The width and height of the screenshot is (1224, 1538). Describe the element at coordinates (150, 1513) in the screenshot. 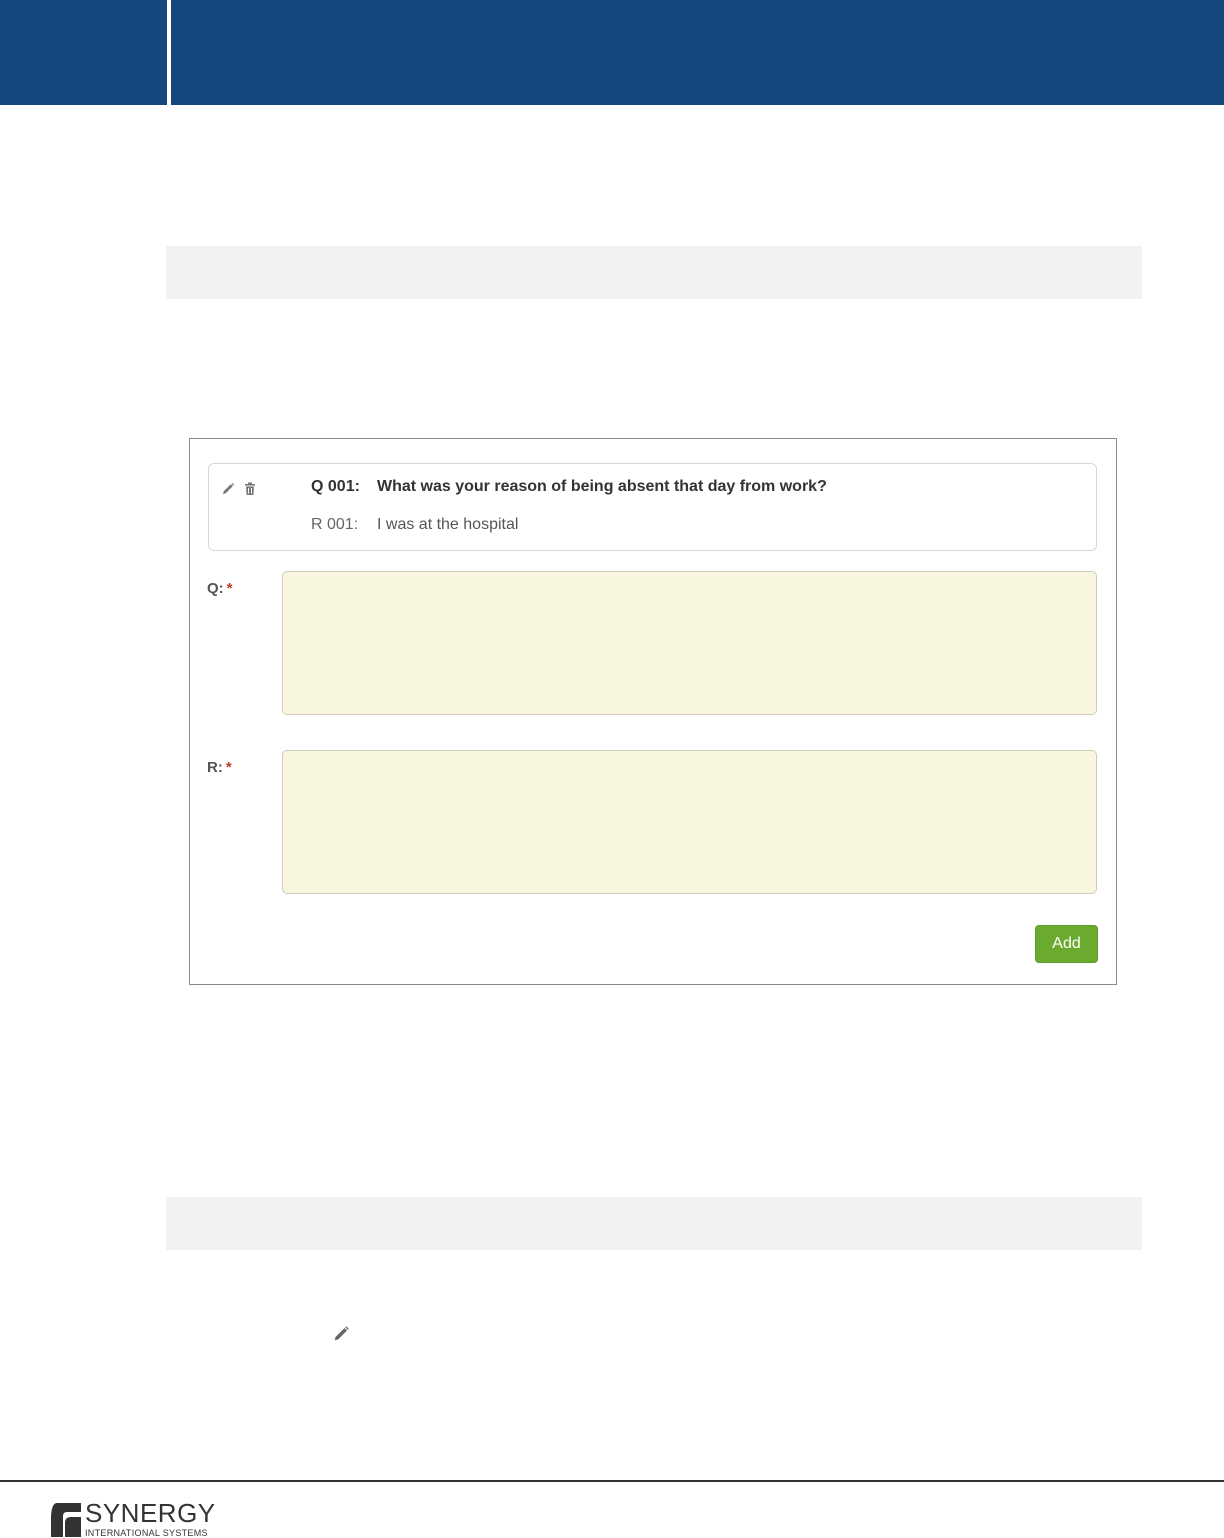

I see `logo-wordmark: SYNERGY` at that location.